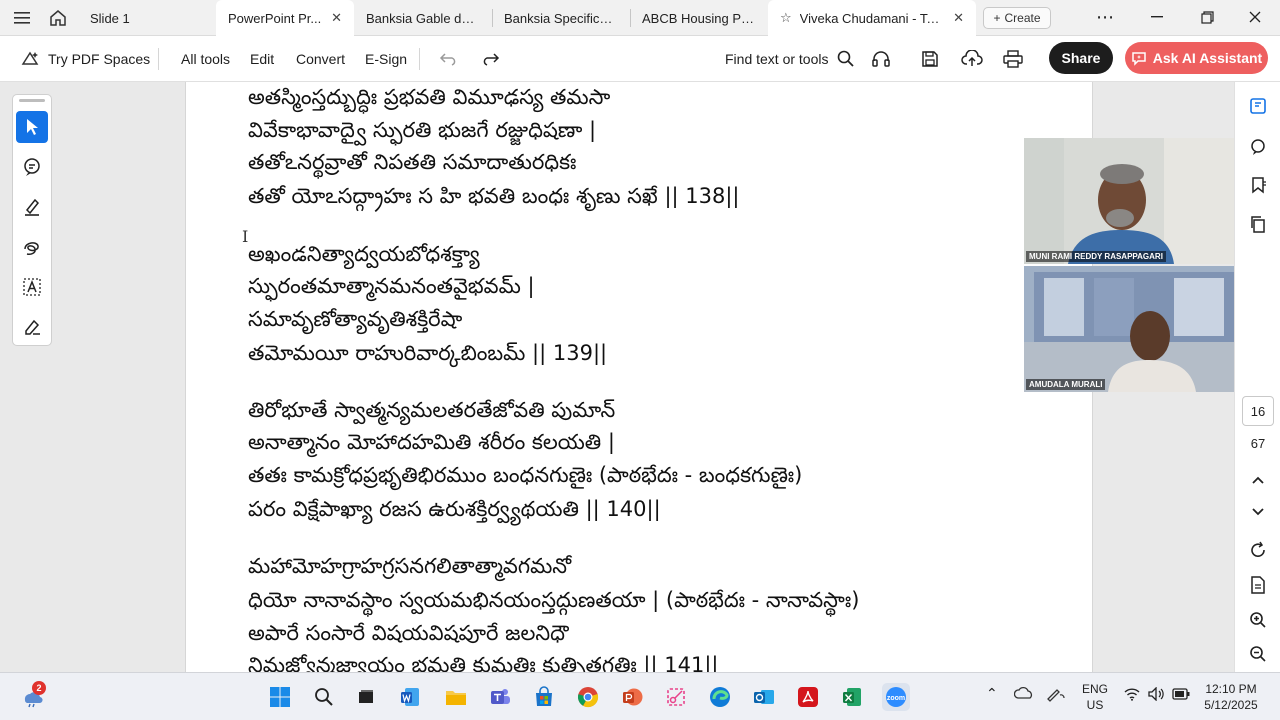  I want to click on convert-label: Convert, so click(321, 59).